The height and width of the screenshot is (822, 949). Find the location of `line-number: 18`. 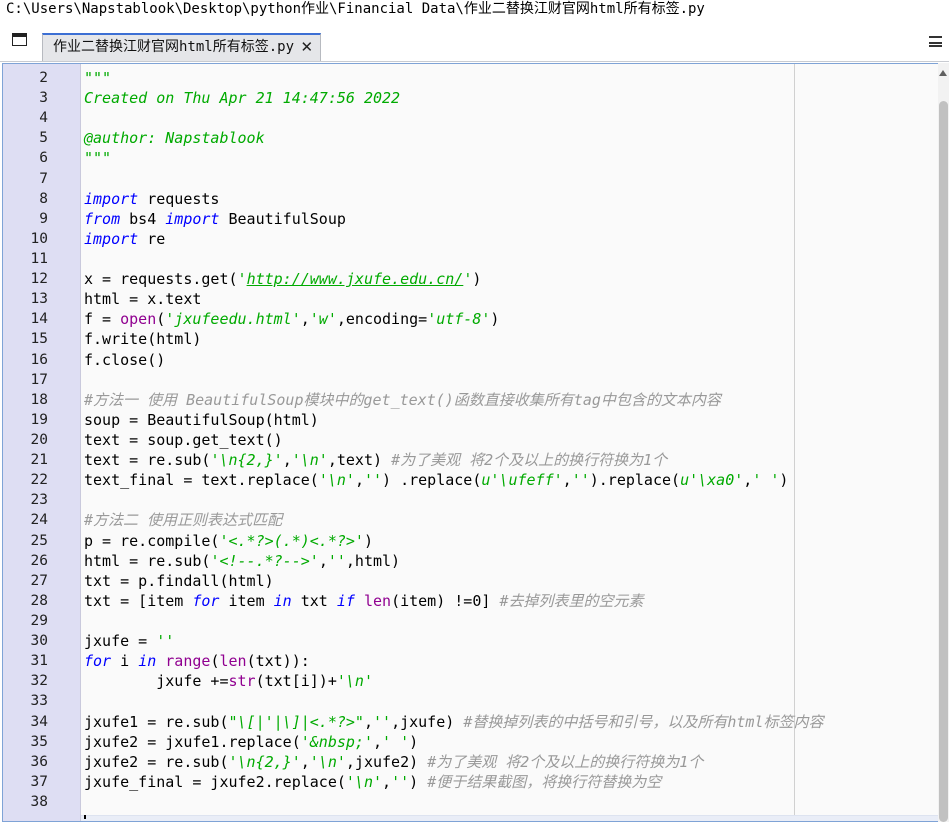

line-number: 18 is located at coordinates (39, 399).